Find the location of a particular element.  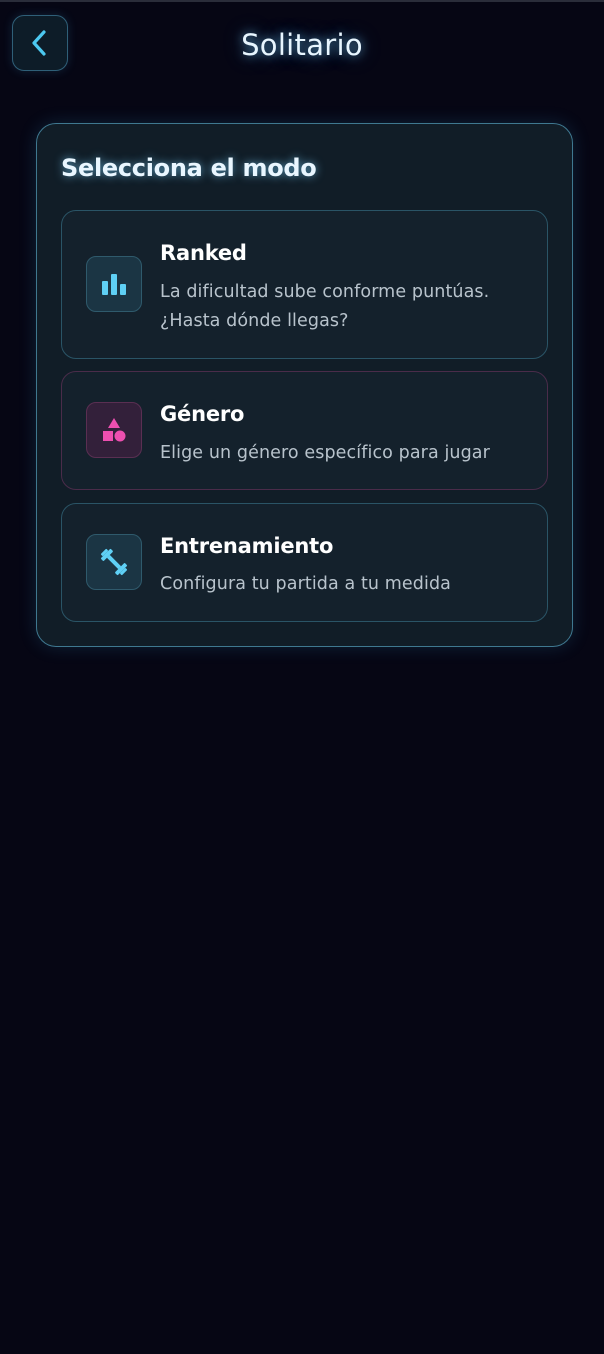

mode-description-entrenamiento: Configura tu partida a tu medida is located at coordinates (306, 584).